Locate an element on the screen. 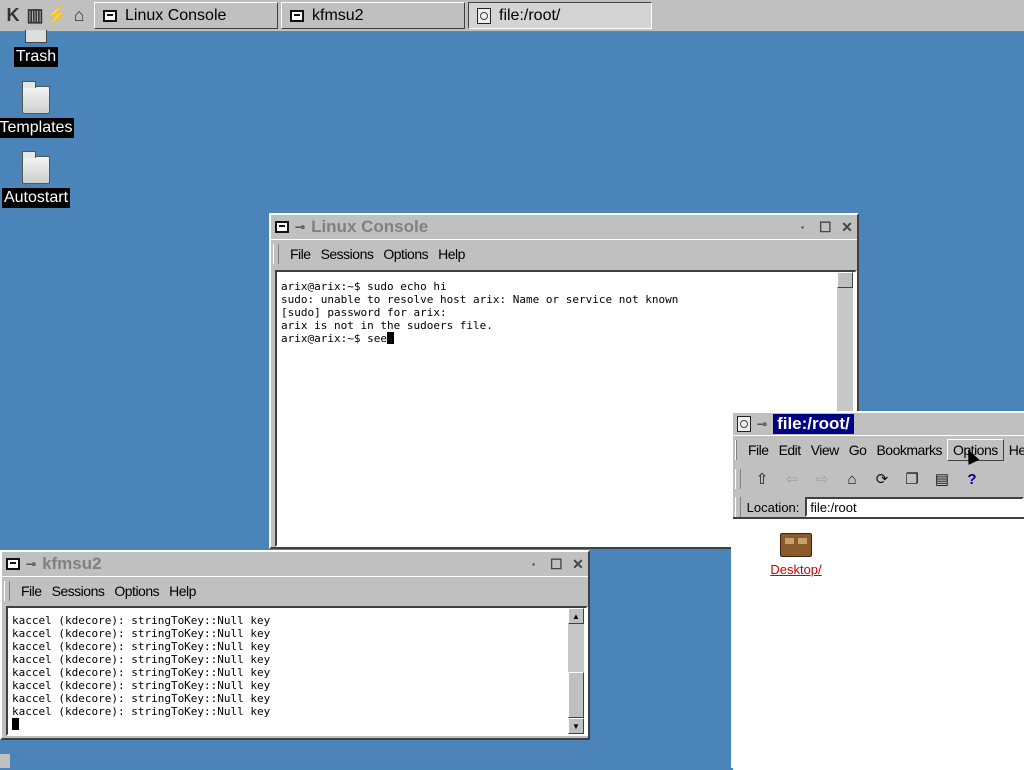 The image size is (1024, 770). help-icon: ? is located at coordinates (972, 479).